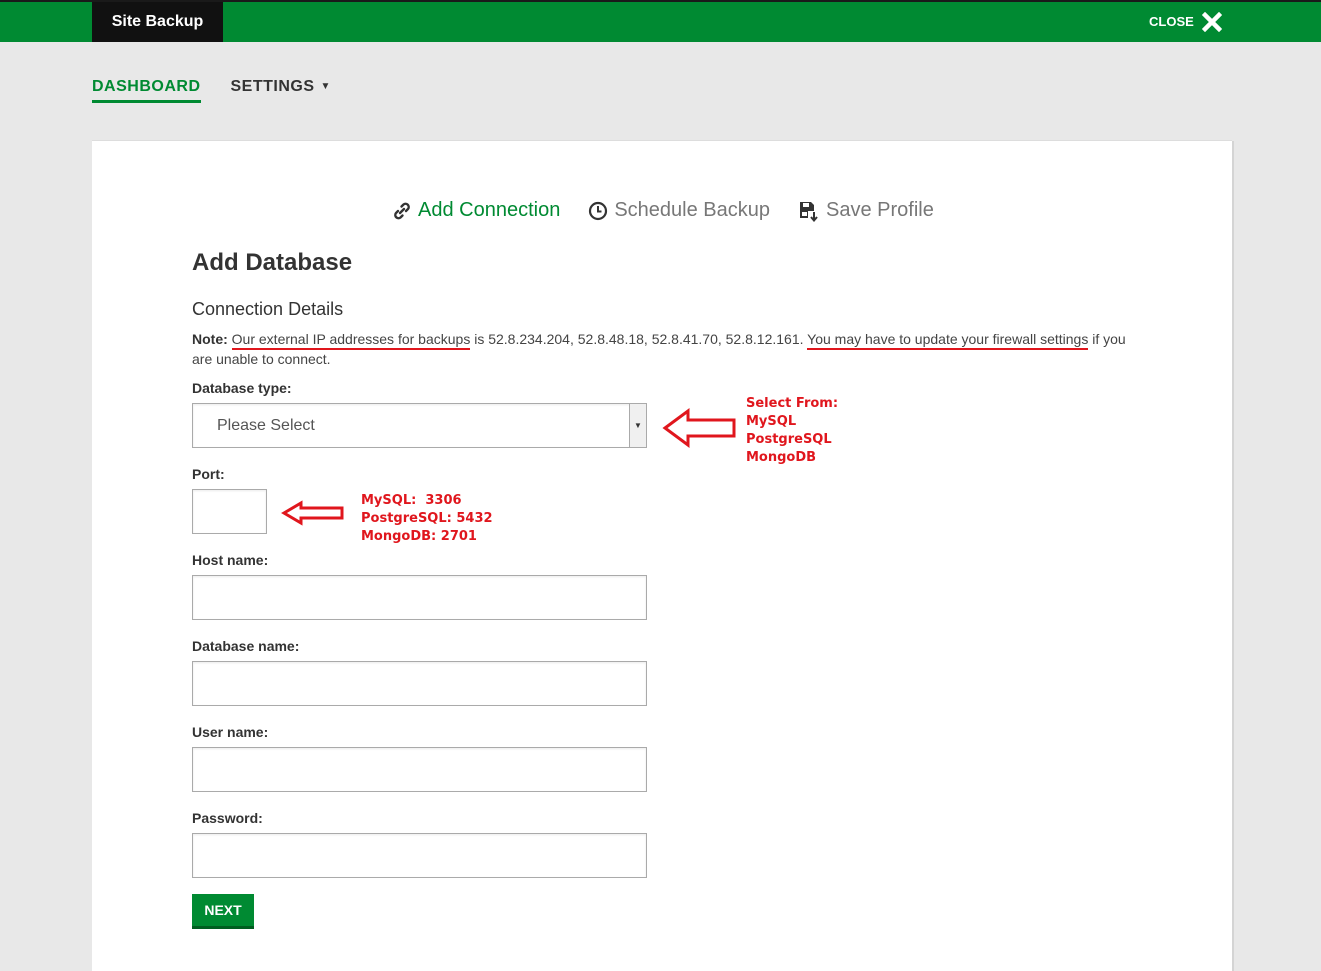  I want to click on note-prefix: Note:, so click(210, 339).